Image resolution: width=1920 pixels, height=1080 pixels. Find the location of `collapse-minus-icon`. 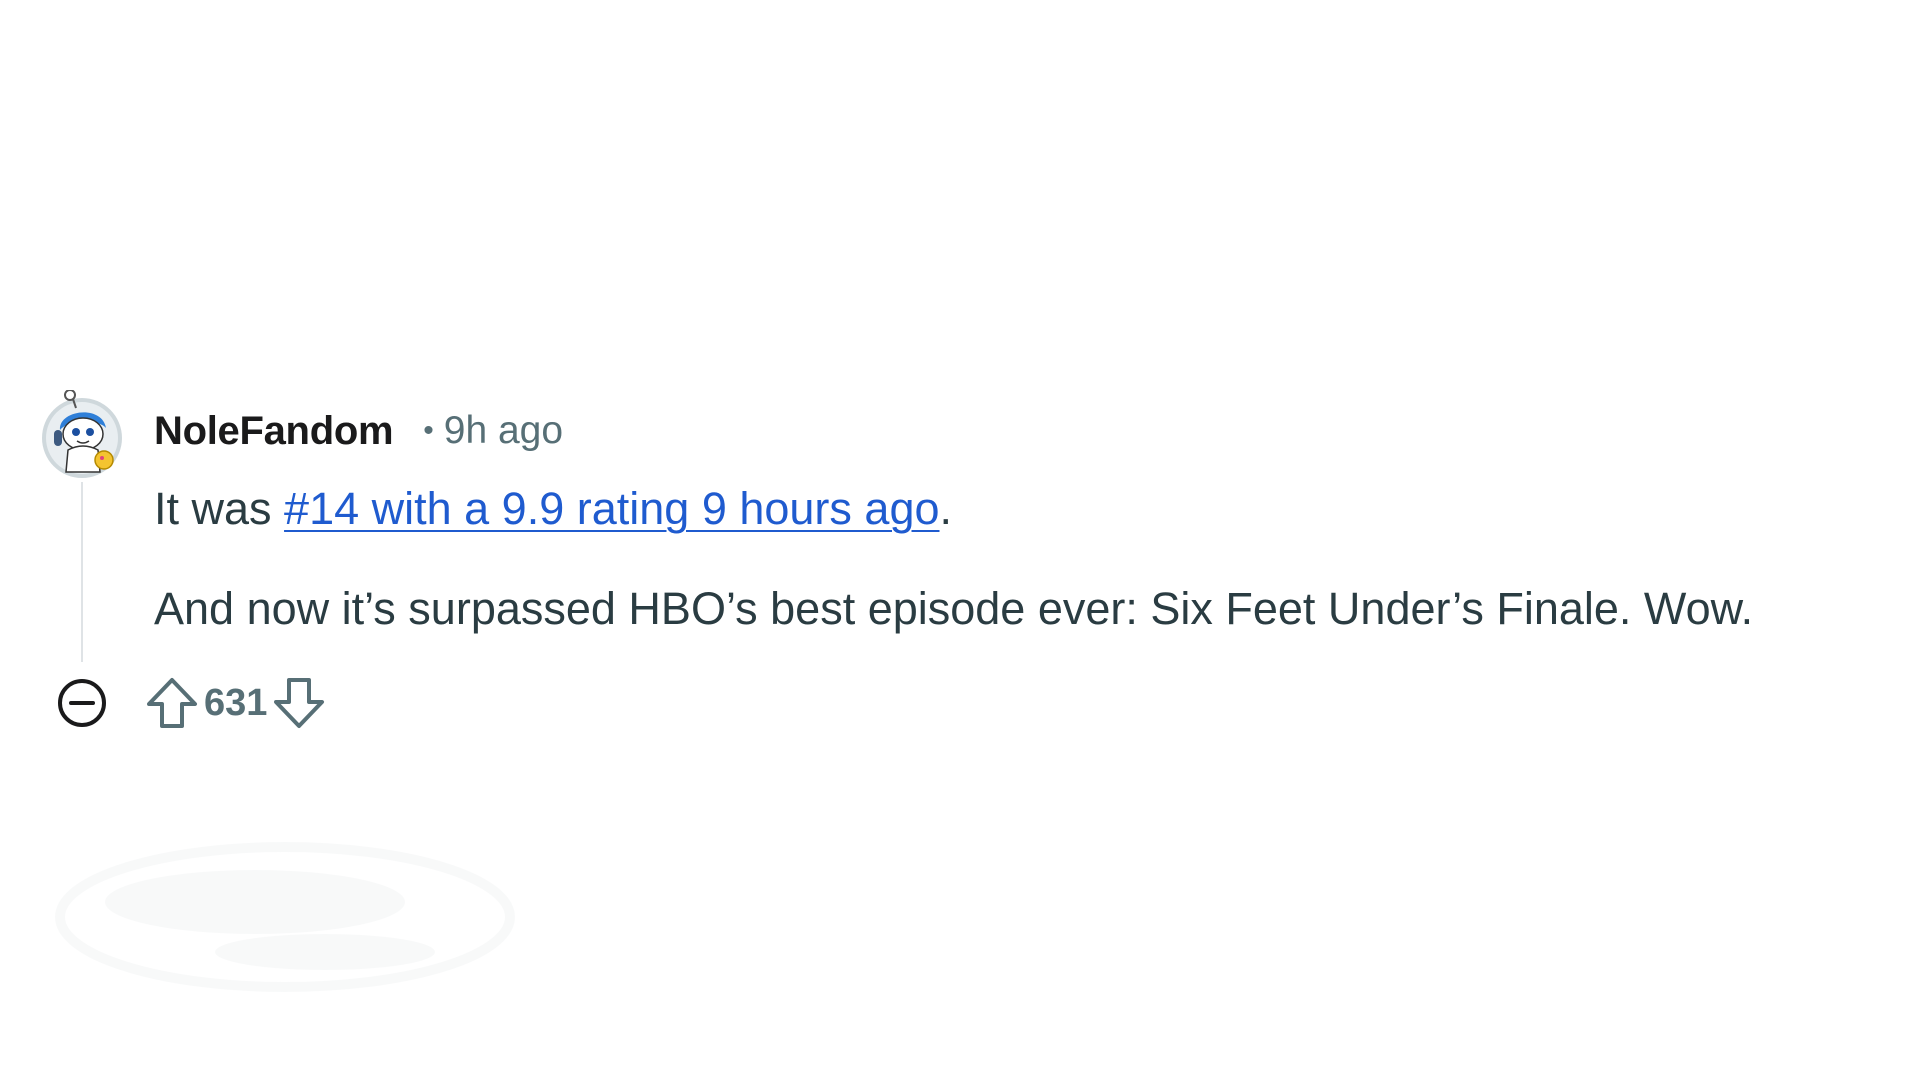

collapse-minus-icon is located at coordinates (82, 703).